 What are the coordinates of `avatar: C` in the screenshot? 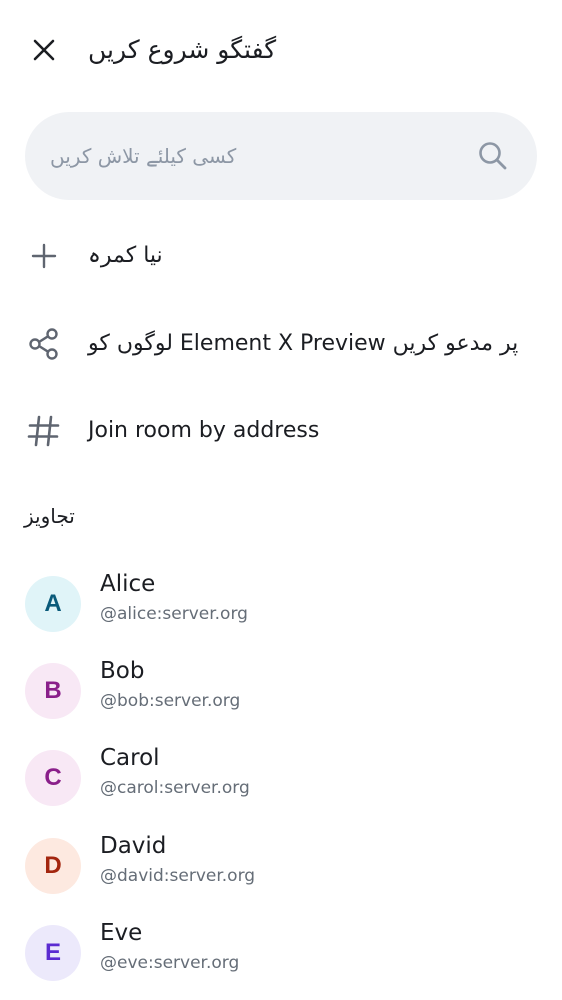 It's located at (53, 778).